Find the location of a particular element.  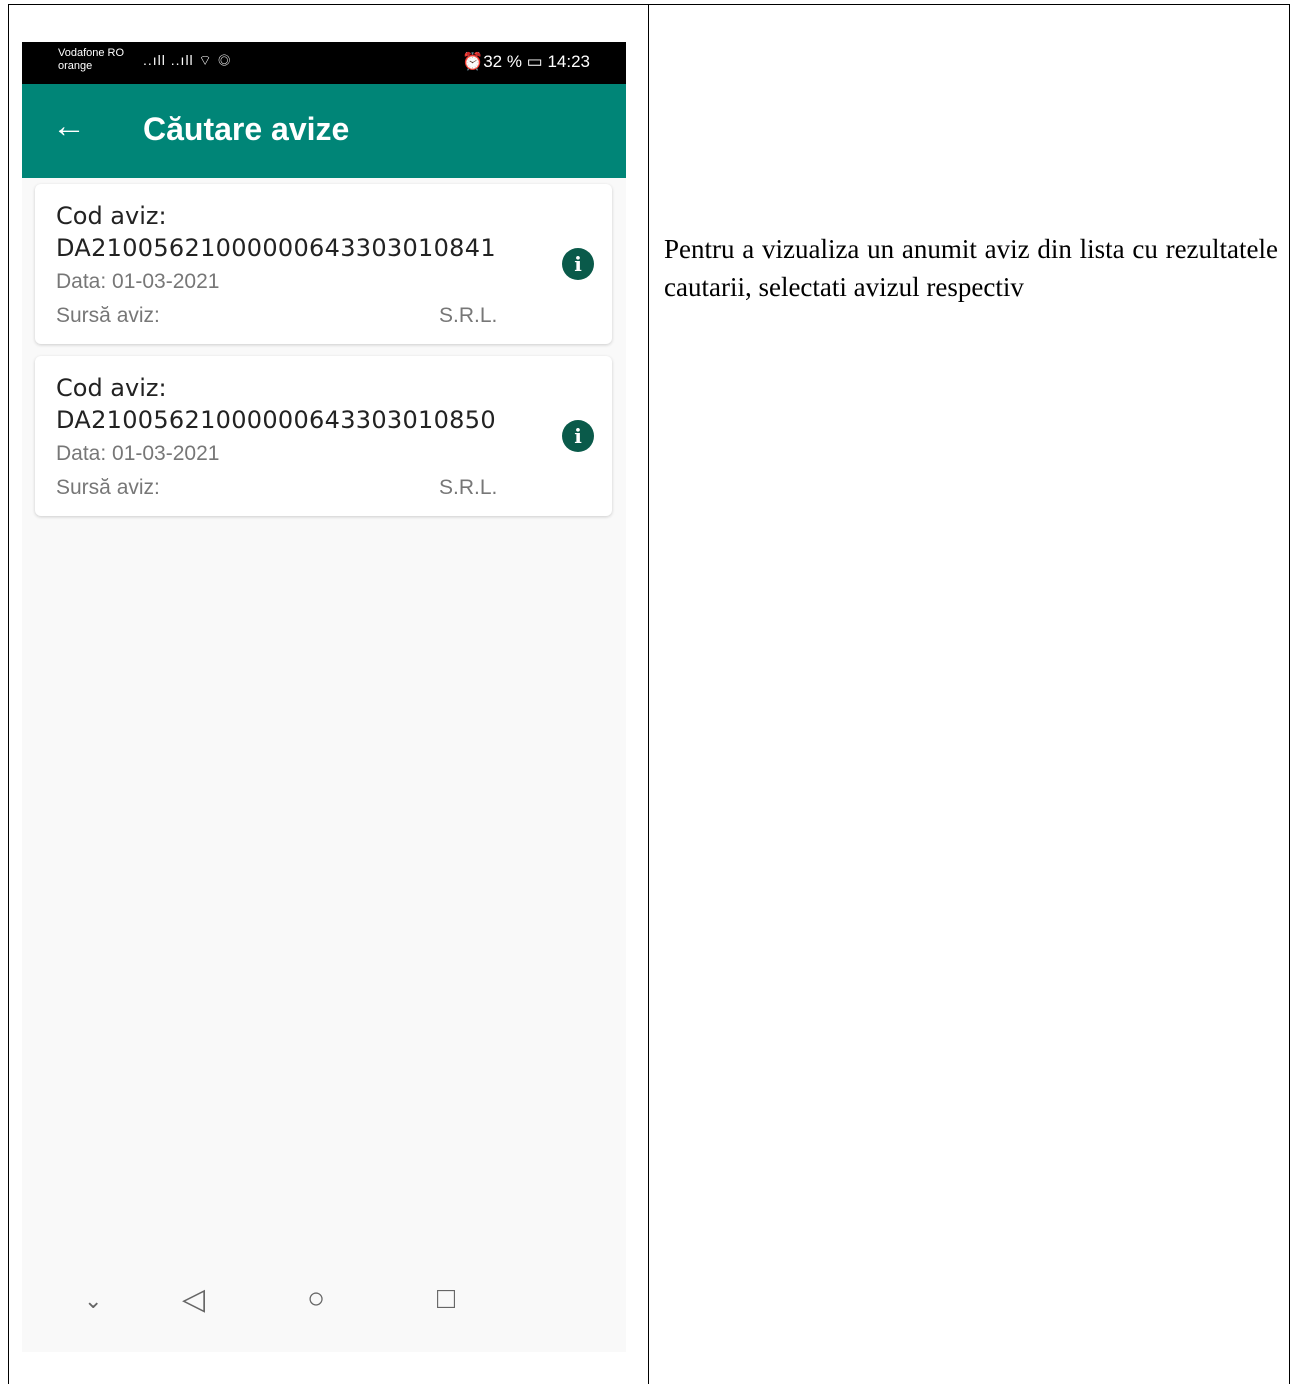

cod-aviz-value: DA21005621000000643303010841 is located at coordinates (276, 248).